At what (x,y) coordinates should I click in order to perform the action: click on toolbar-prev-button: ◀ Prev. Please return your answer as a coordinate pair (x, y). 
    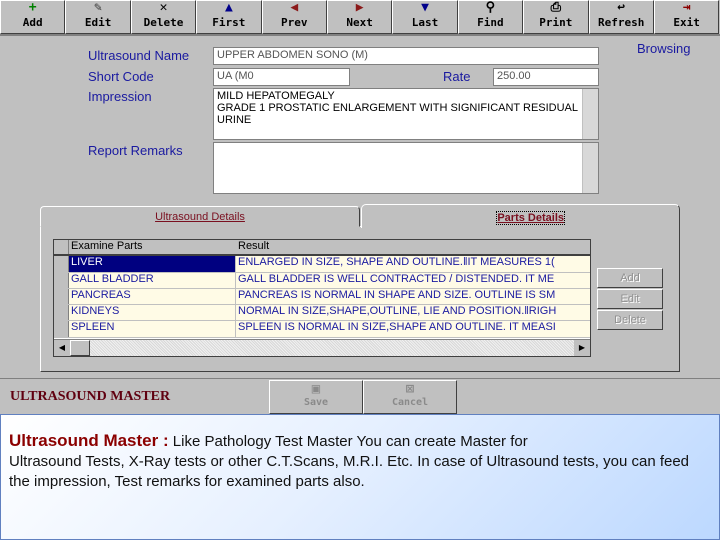
    Looking at the image, I should click on (294, 17).